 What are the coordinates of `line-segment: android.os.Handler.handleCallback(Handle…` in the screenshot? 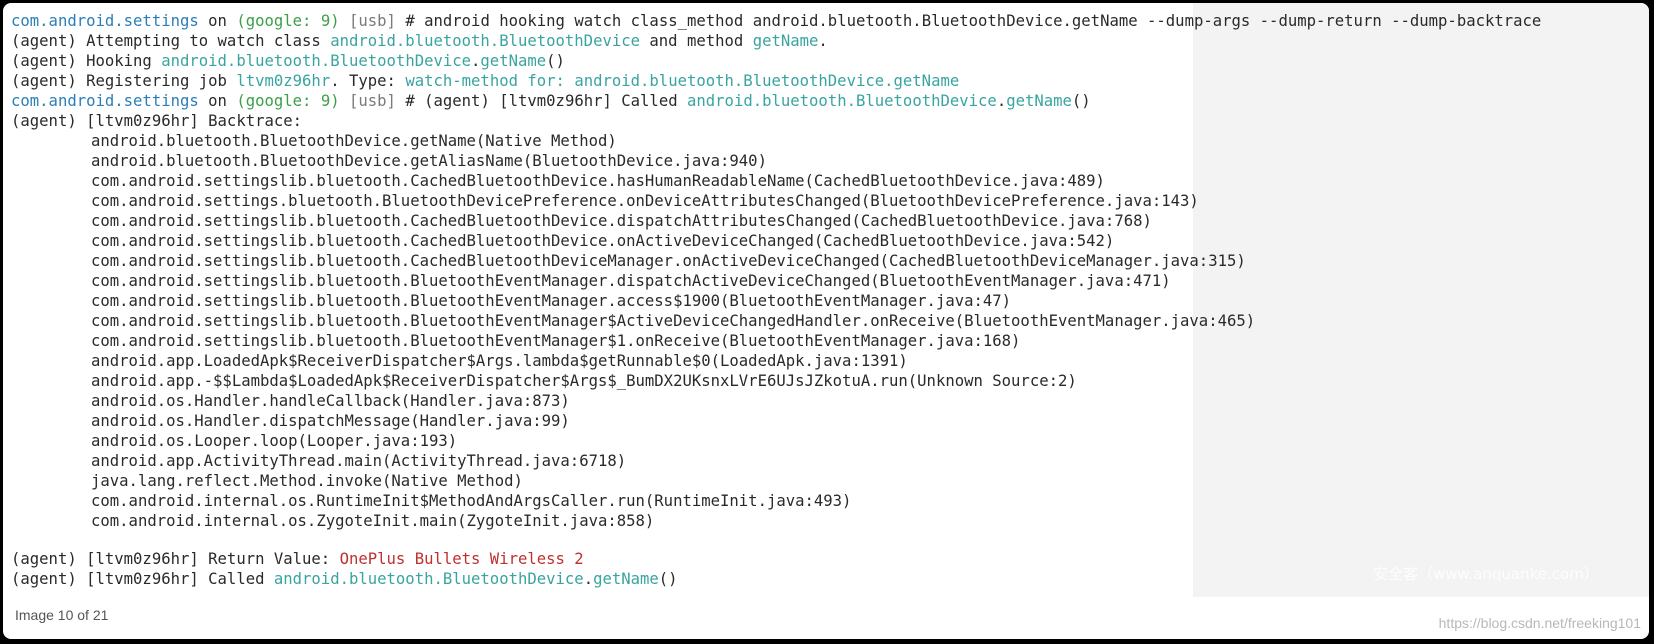 It's located at (330, 401).